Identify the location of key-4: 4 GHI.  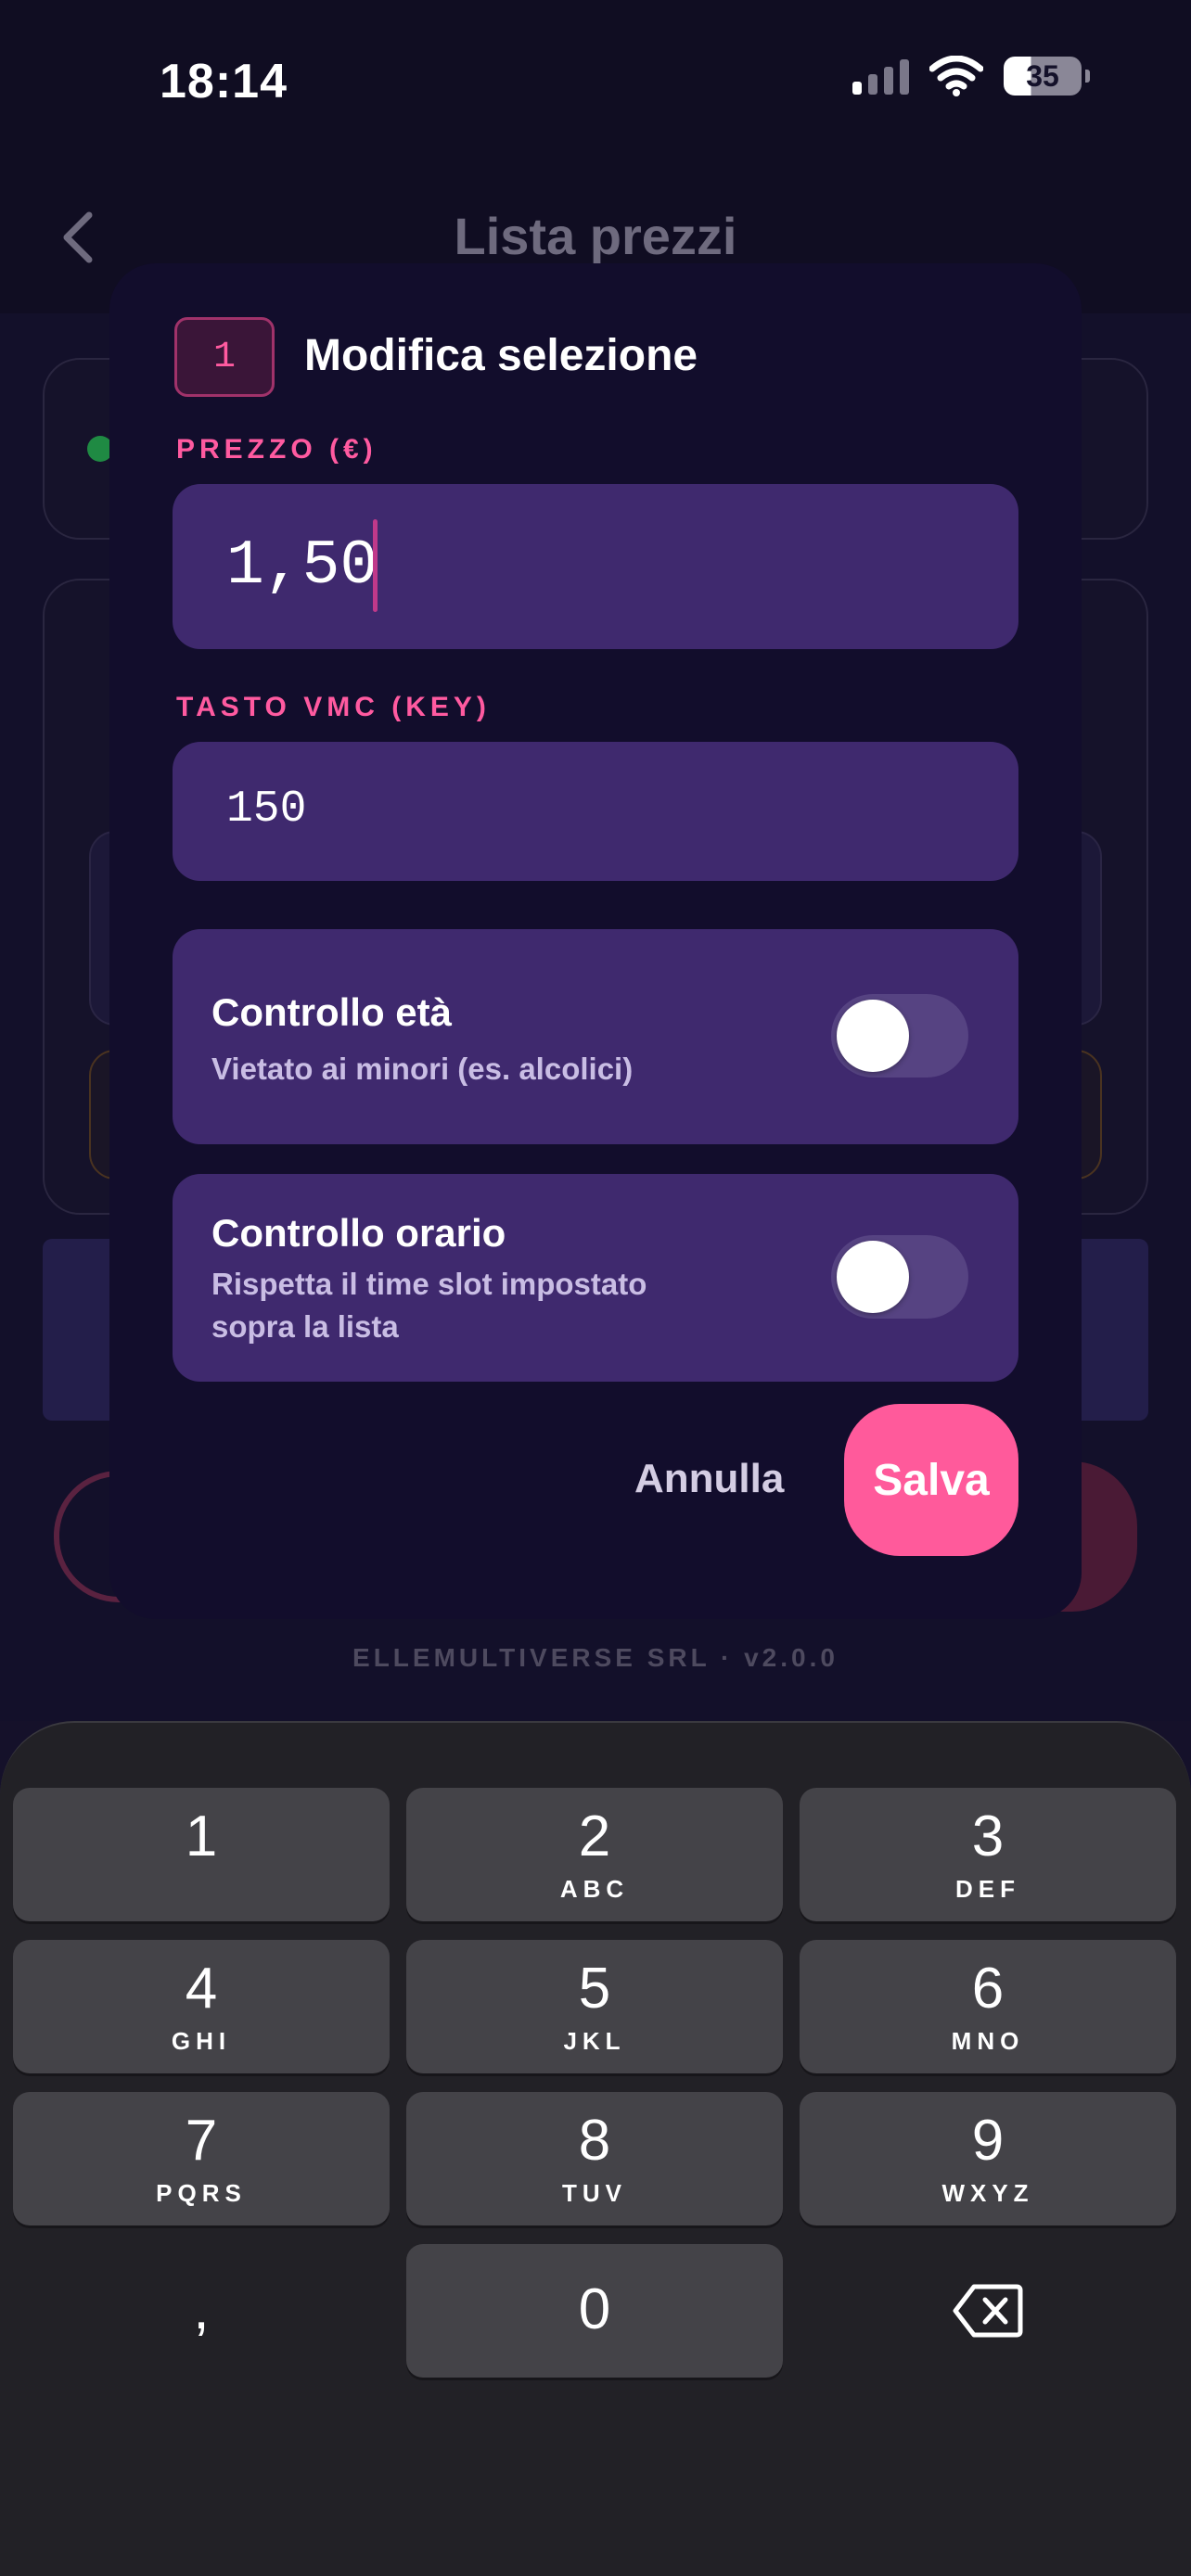
(201, 2007).